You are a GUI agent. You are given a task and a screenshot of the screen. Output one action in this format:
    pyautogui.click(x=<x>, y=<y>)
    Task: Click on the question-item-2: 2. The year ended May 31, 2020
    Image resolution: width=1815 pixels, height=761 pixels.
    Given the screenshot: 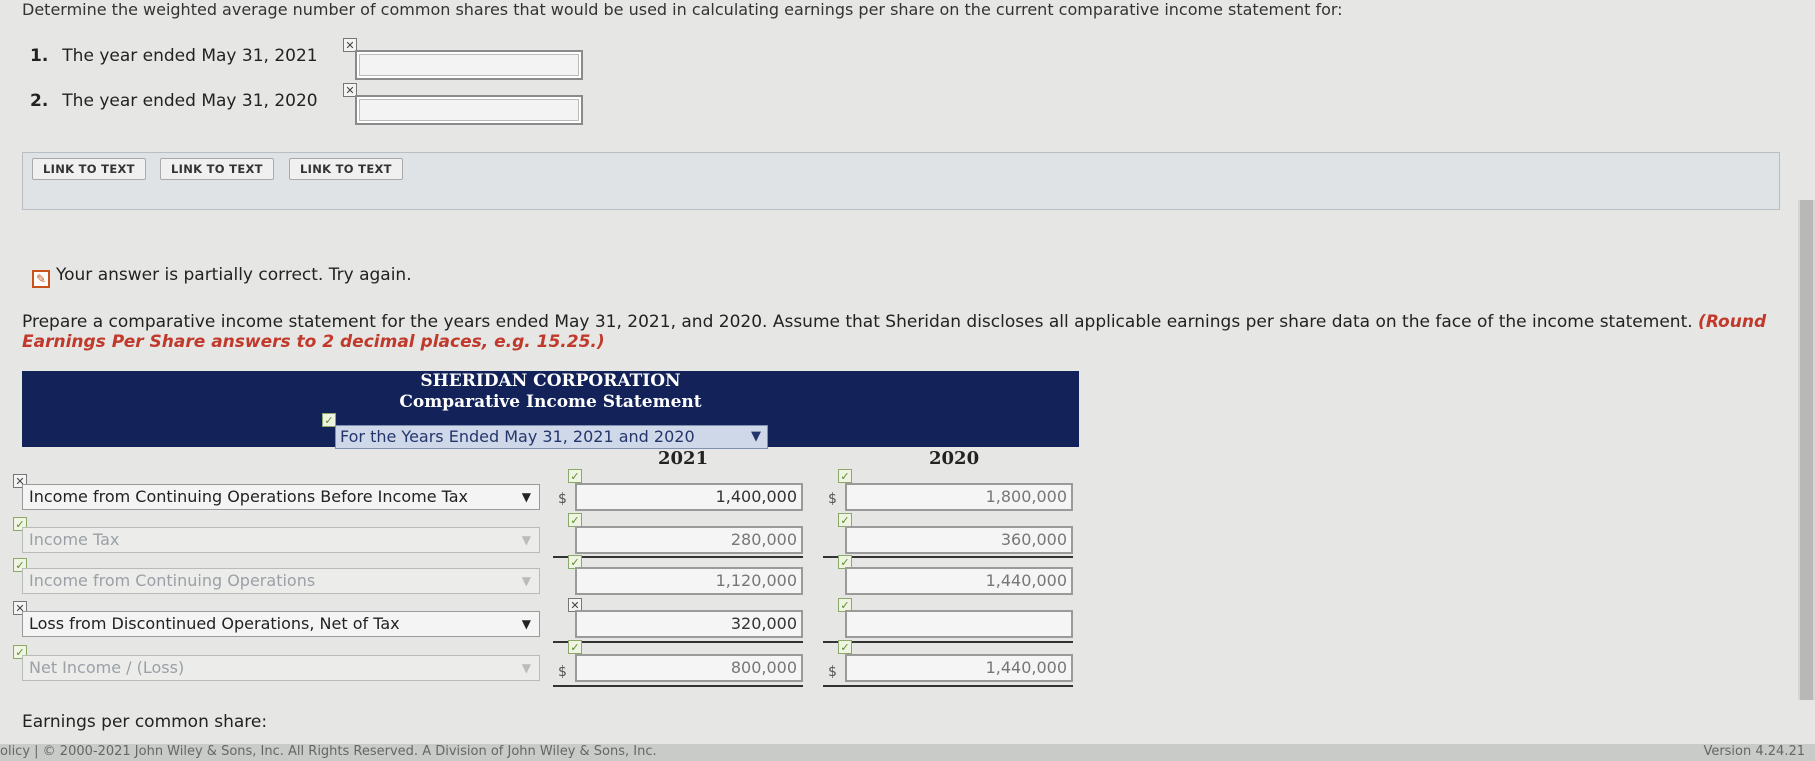 What is the action you would take?
    pyautogui.click(x=174, y=101)
    